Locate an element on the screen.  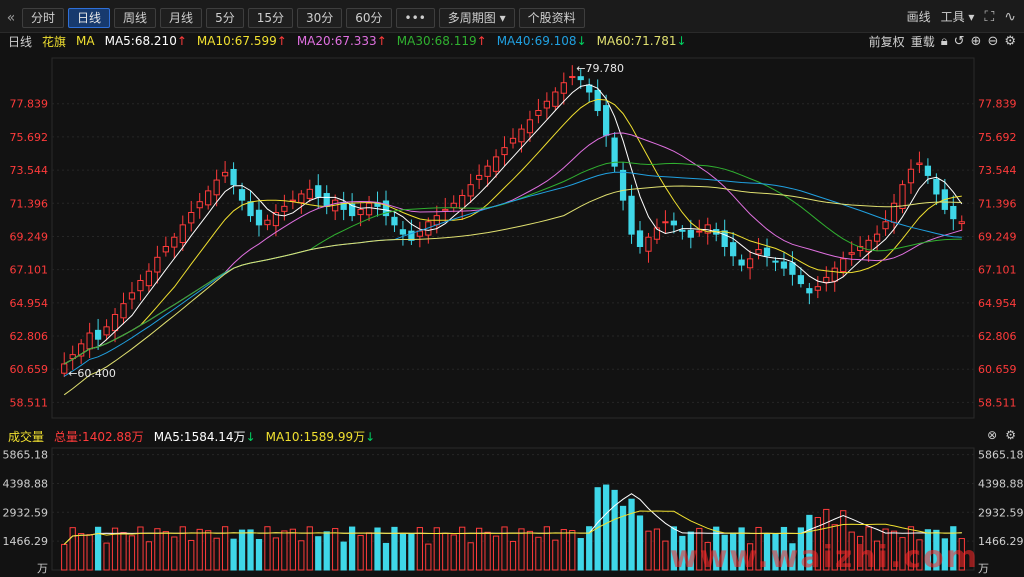
adjust-button: 前复权 is located at coordinates (887, 41).